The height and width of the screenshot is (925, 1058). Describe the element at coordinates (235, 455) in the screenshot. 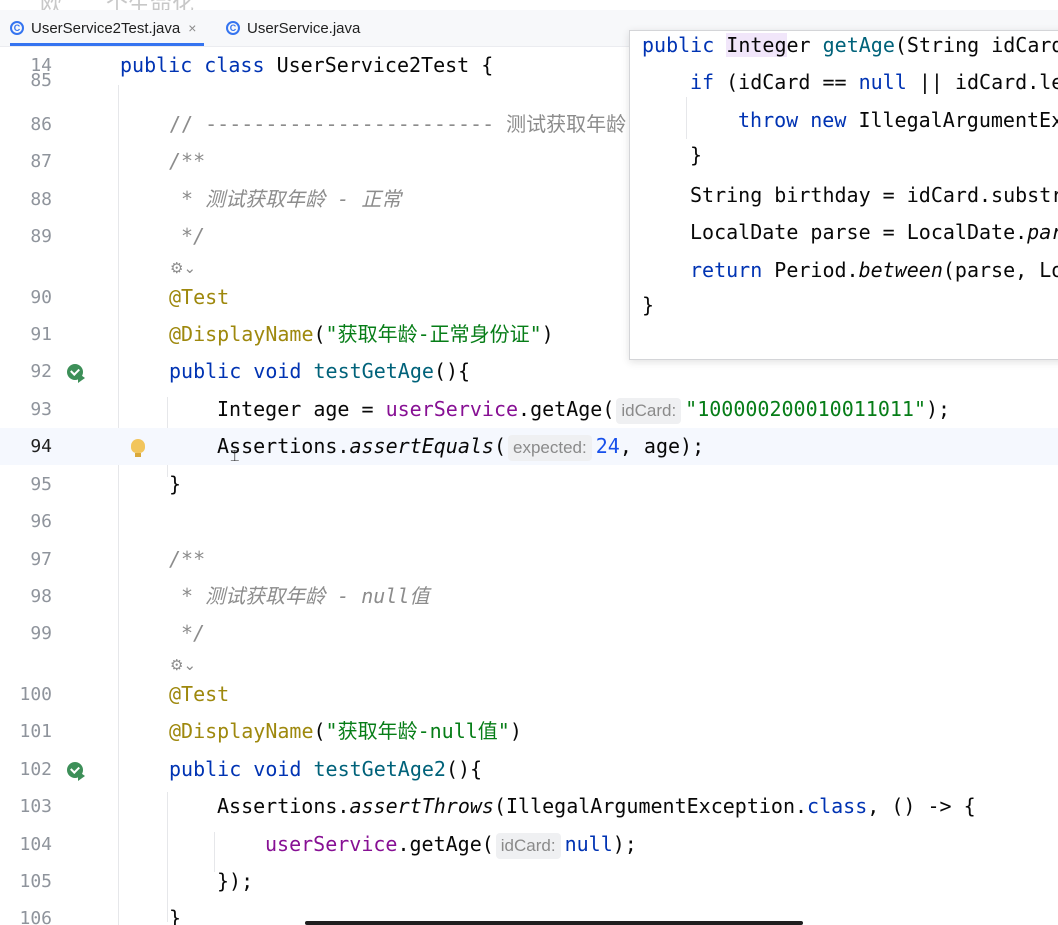

I see `text-cursor-icon: ⌶` at that location.